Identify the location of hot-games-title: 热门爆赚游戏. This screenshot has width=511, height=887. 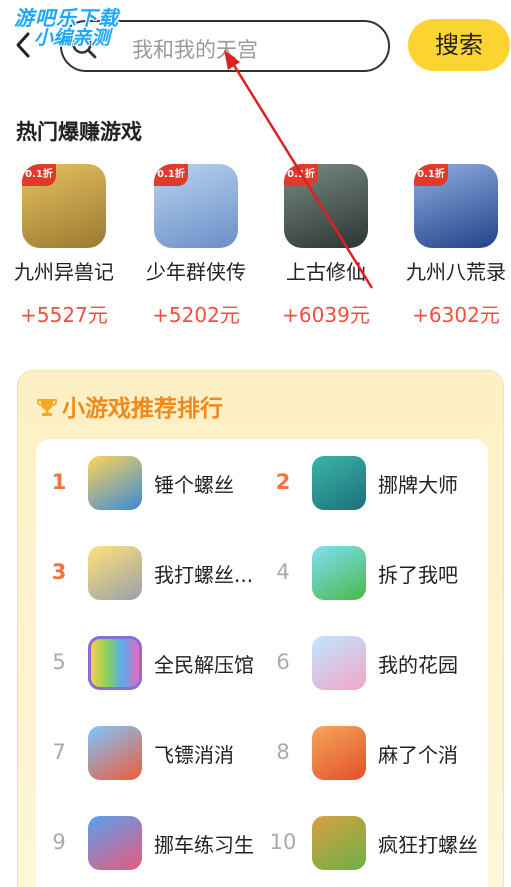
(79, 132).